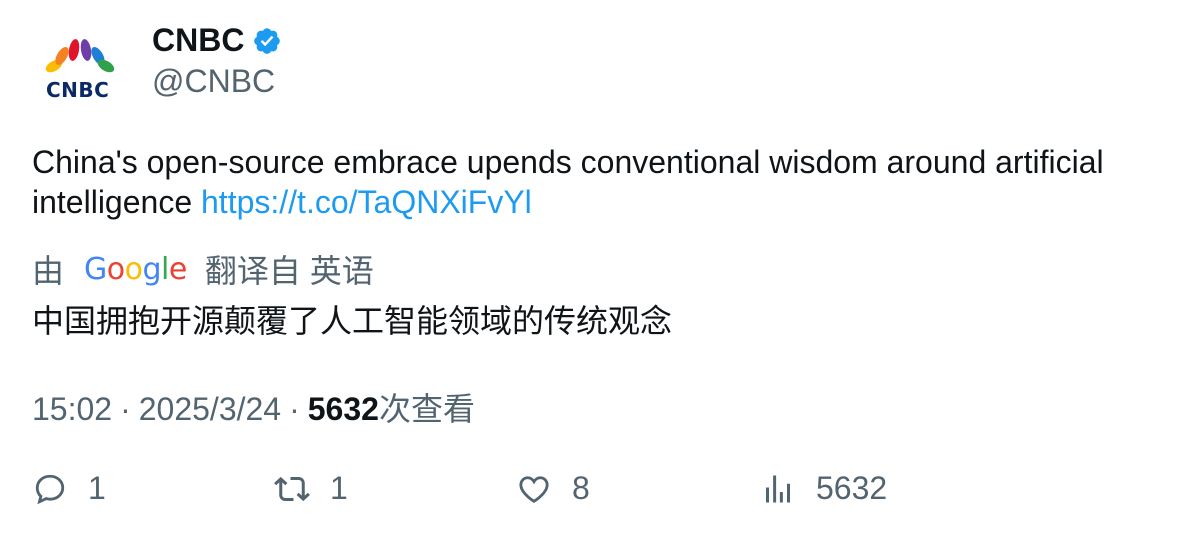  What do you see at coordinates (289, 271) in the screenshot?
I see `translation-suffix: 翻译自 英语` at bounding box center [289, 271].